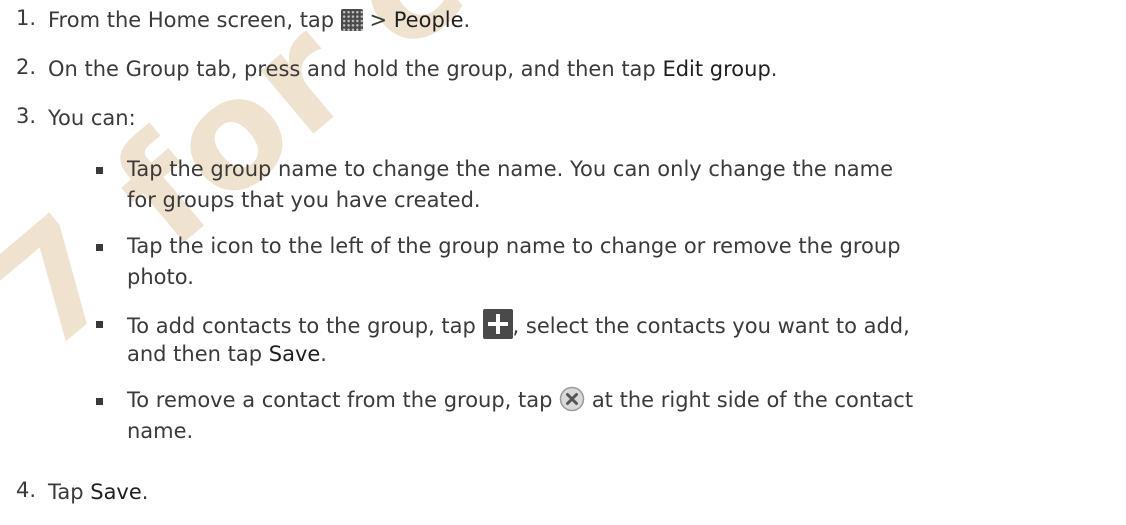 This screenshot has height=525, width=1126. I want to click on step-1-end: ., so click(467, 20).